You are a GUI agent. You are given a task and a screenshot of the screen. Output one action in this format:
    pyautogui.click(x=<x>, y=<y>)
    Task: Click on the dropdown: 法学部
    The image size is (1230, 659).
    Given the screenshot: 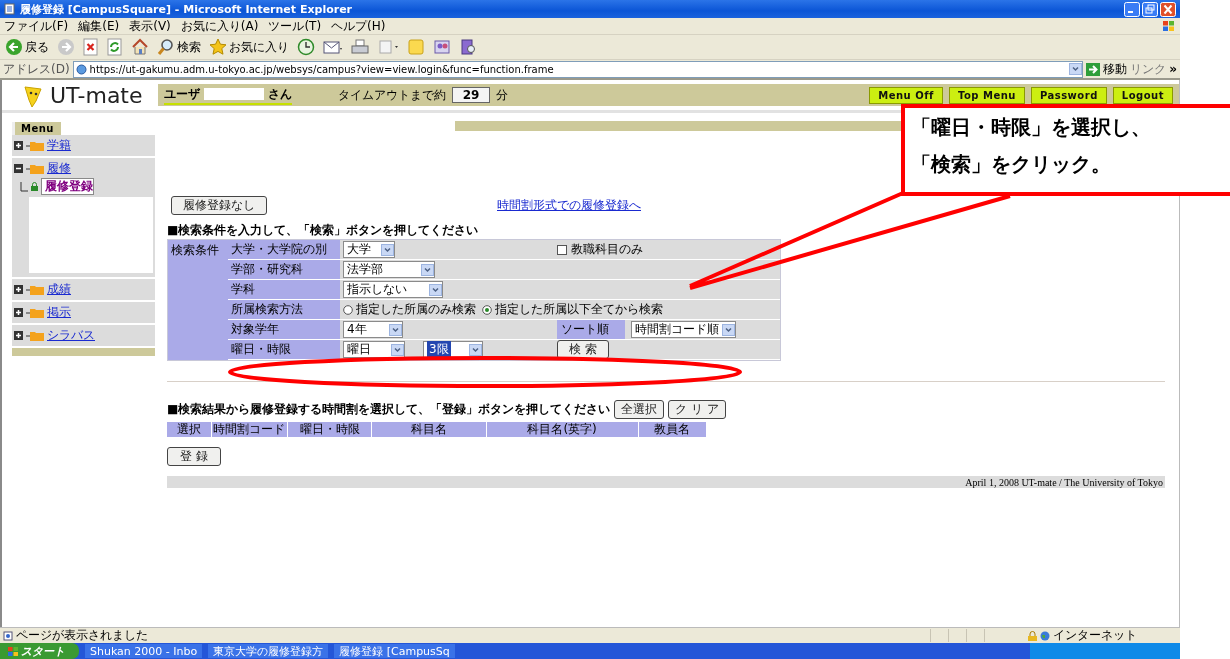 What is the action you would take?
    pyautogui.click(x=389, y=269)
    